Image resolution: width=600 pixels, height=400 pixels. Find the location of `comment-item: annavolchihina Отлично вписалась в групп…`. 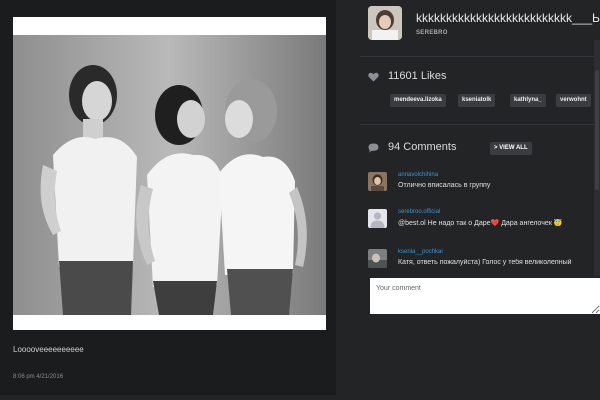

comment-item: annavolchihina Отлично вписалась в групп… is located at coordinates (484, 185).